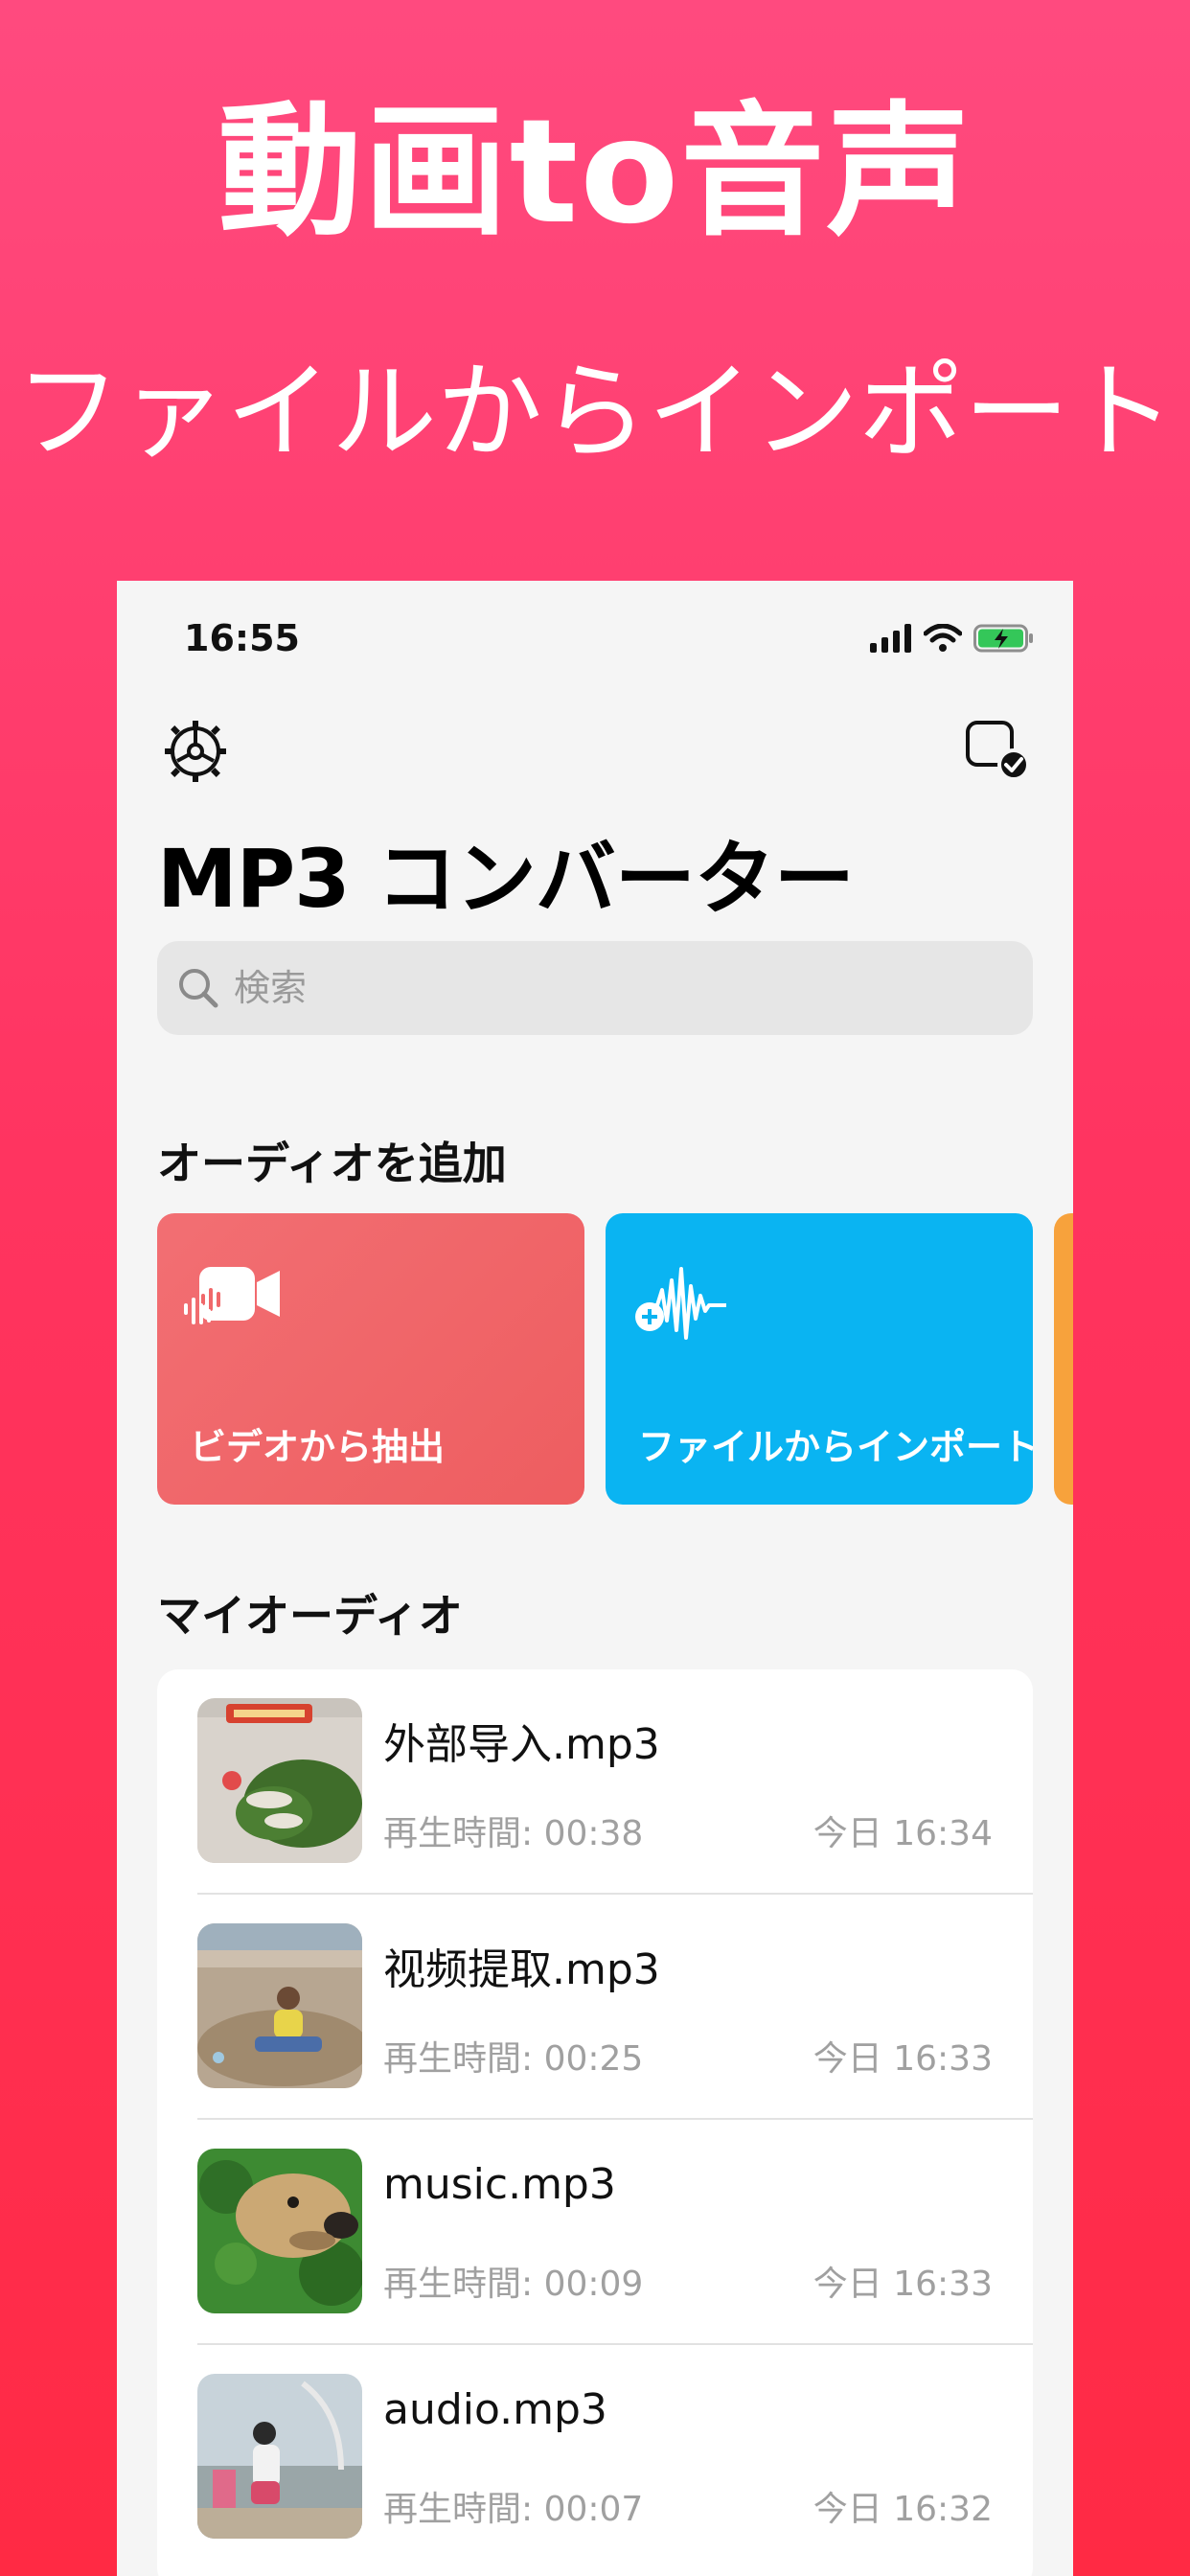 This screenshot has height=2576, width=1190. What do you see at coordinates (513, 2509) in the screenshot?
I see `audio-duration: 再生時間: 00:07` at bounding box center [513, 2509].